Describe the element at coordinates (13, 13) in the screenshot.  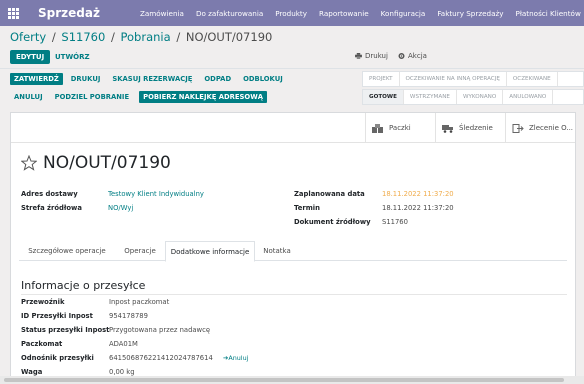
I see `apps-menu-icon` at that location.